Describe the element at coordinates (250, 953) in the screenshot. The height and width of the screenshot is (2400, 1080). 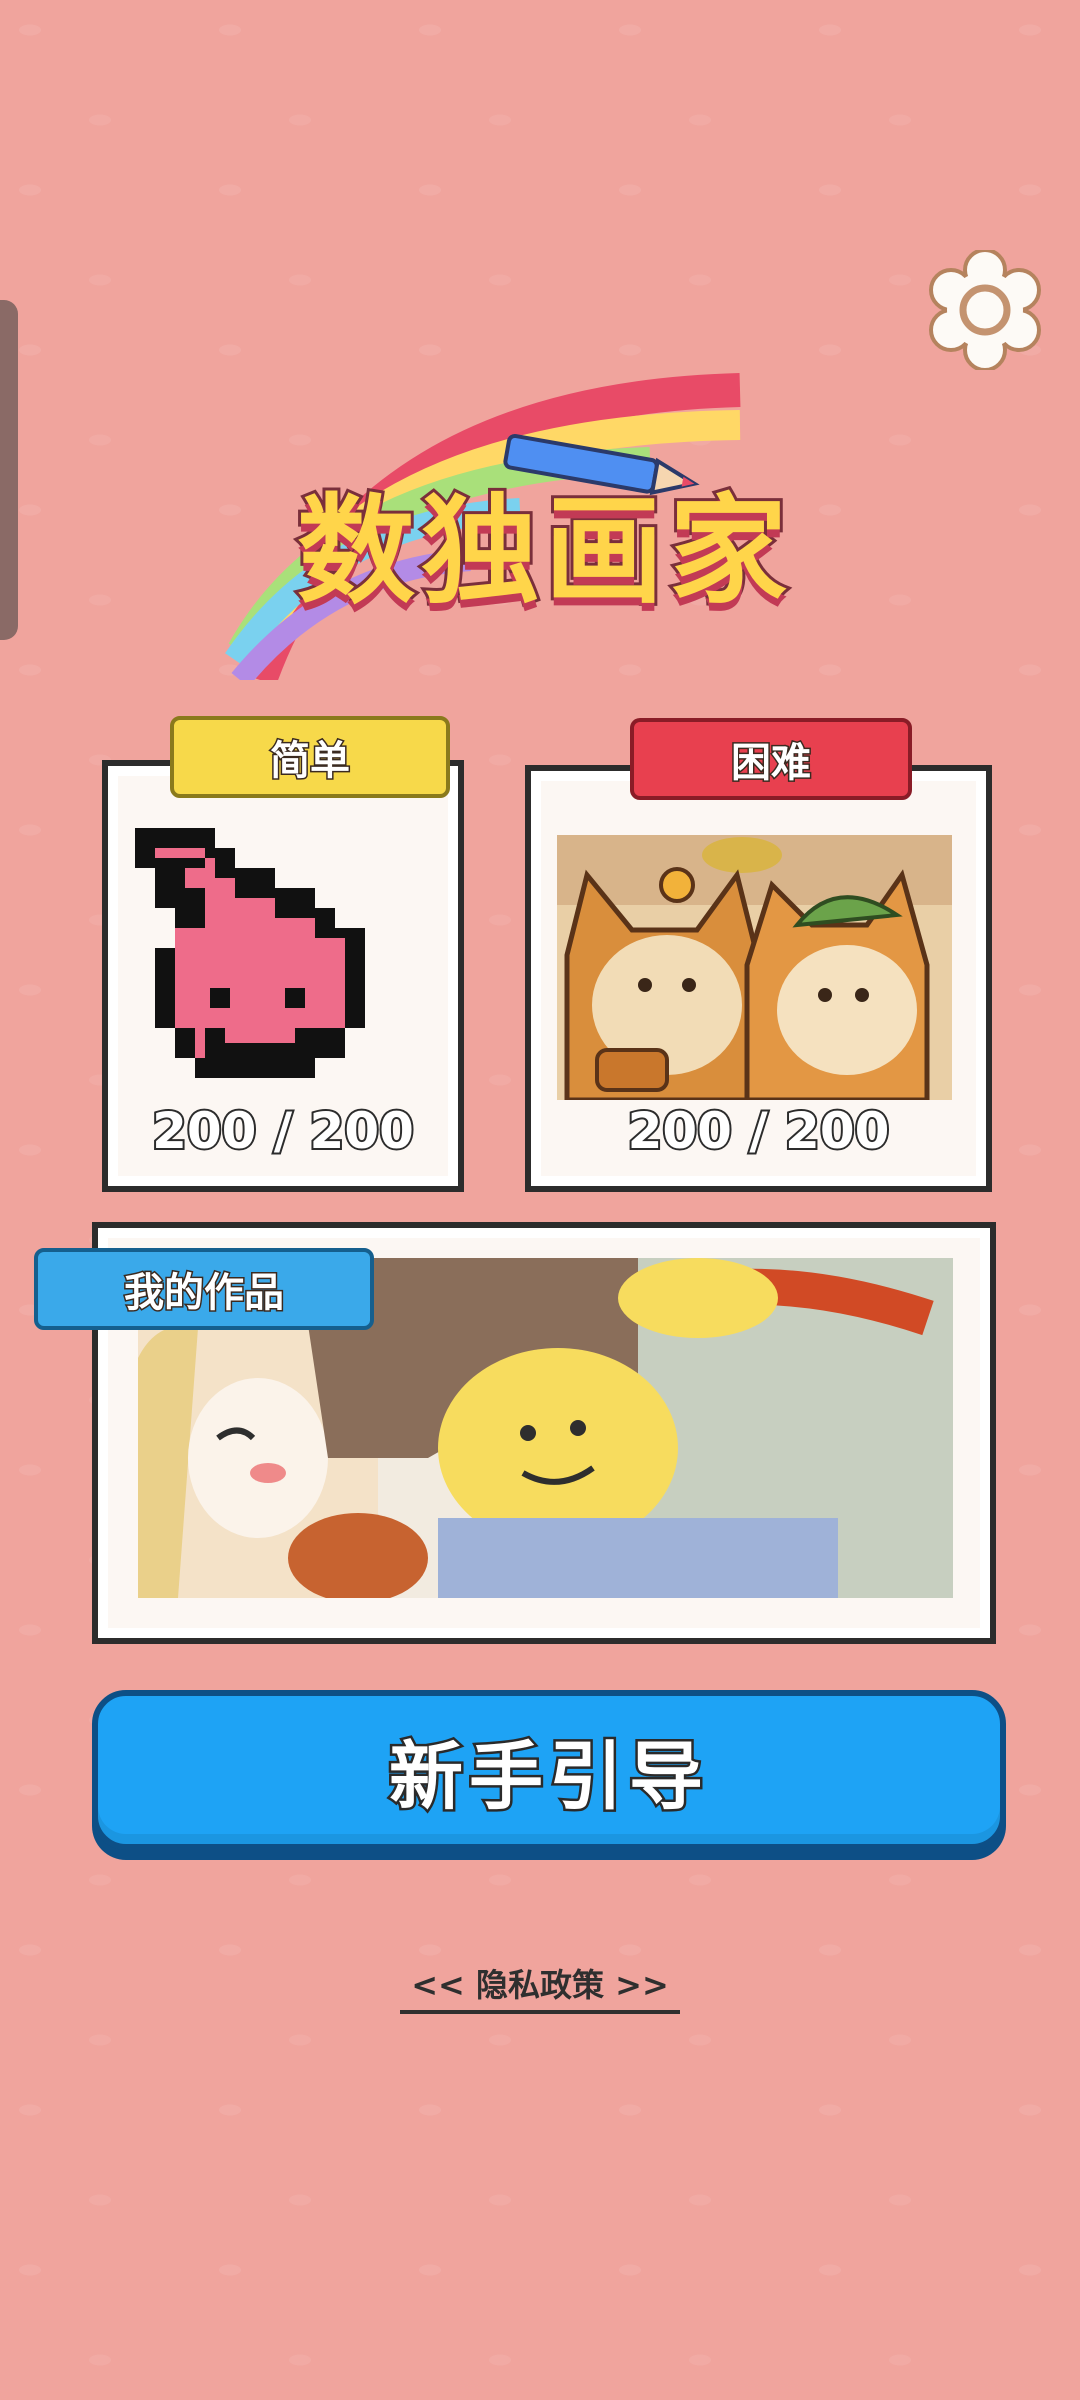
I see `pink-blob-pixel-art` at that location.